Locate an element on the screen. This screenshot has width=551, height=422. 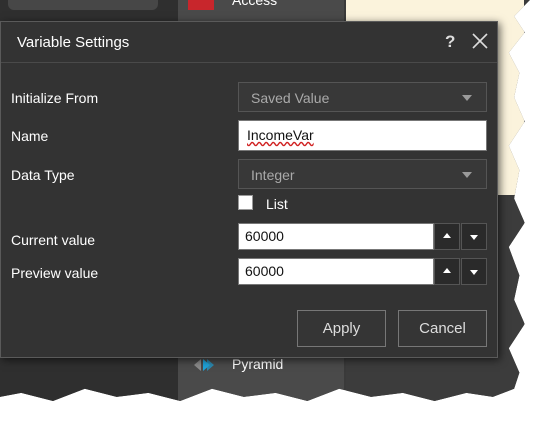
dialog-title-bar: Variable Settings ? is located at coordinates (249, 42).